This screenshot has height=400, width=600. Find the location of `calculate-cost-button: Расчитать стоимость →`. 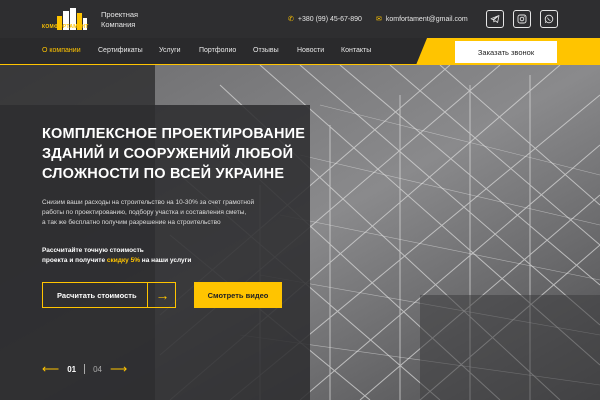

calculate-cost-button: Расчитать стоимость → is located at coordinates (109, 295).